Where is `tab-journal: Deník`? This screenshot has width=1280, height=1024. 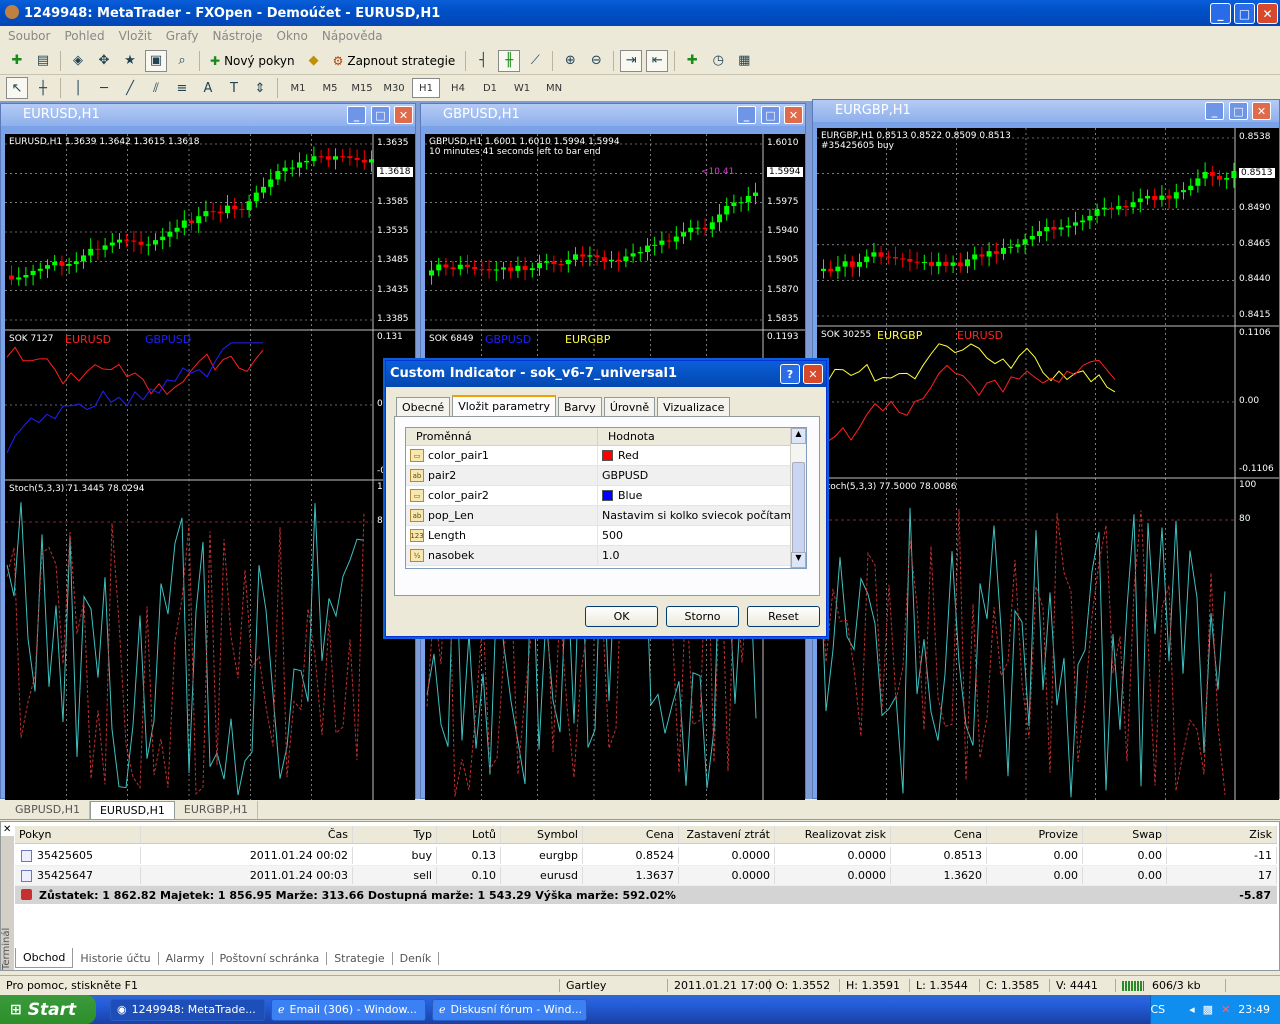
tab-journal: Deník is located at coordinates (416, 958).